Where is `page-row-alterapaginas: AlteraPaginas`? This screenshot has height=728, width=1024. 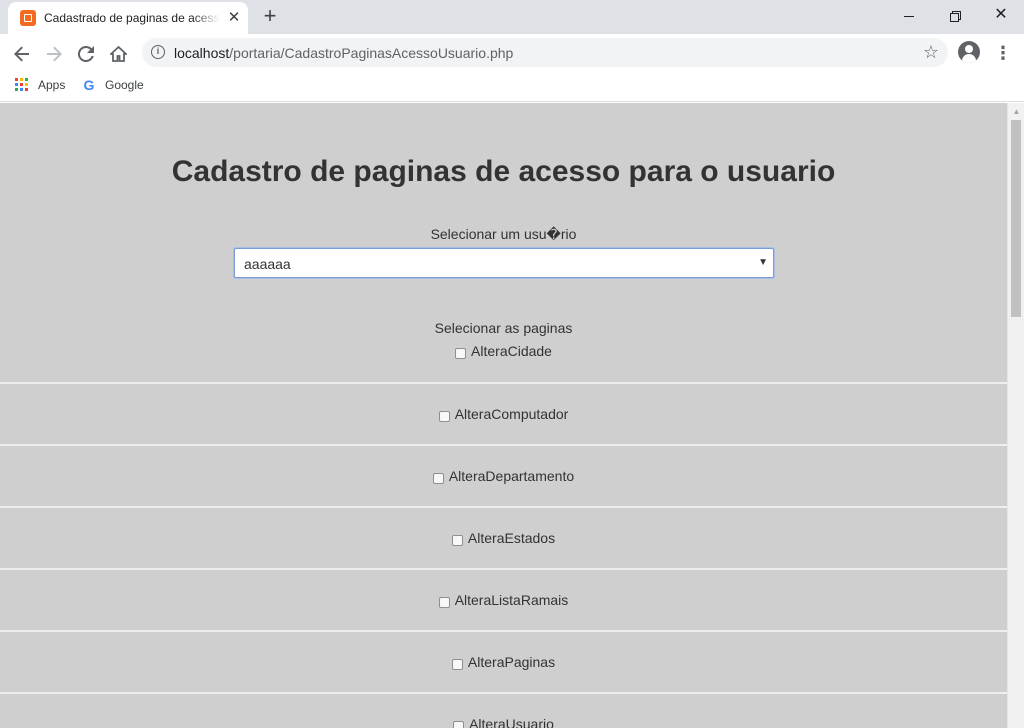
page-row-alterapaginas: AlteraPaginas is located at coordinates (503, 663).